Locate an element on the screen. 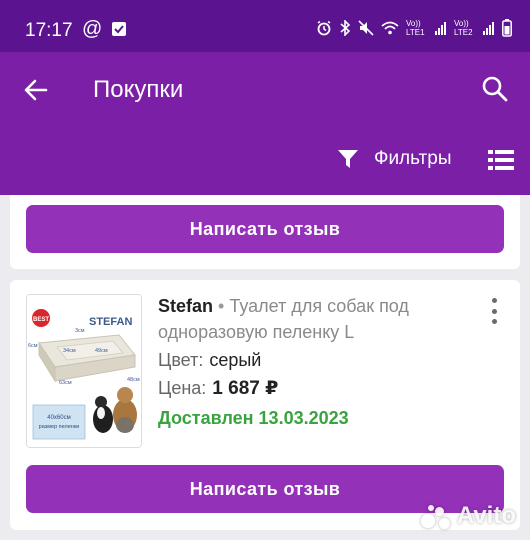  avito-logo-icon is located at coordinates (436, 516).